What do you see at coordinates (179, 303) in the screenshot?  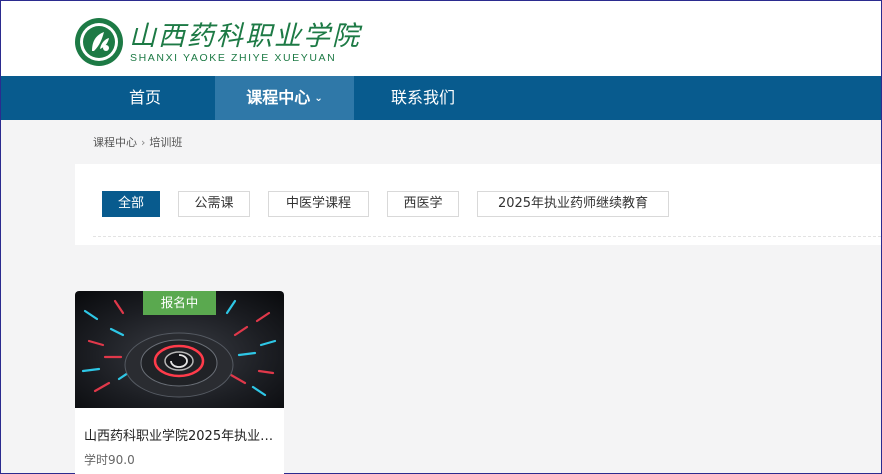 I see `status-badge: 报名中` at bounding box center [179, 303].